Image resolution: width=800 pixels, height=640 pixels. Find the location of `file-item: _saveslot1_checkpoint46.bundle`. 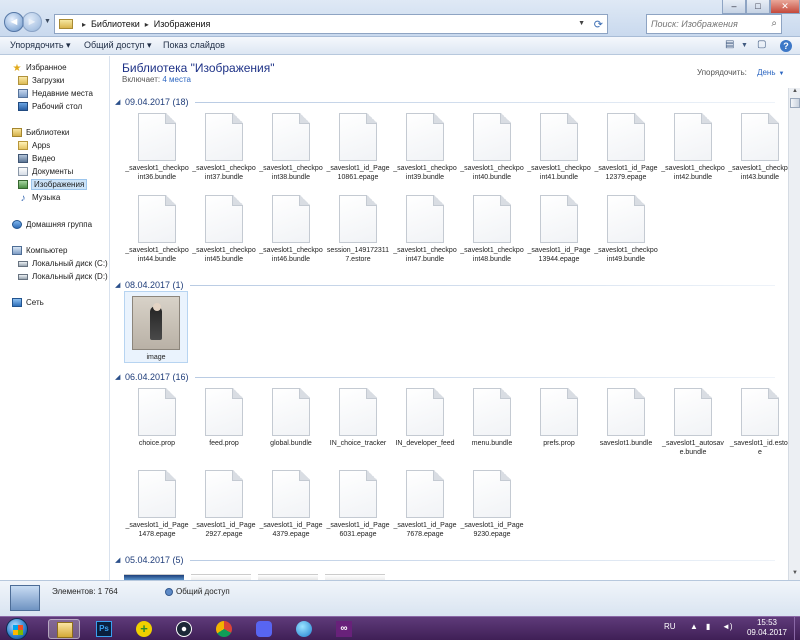

file-item: _saveslot1_checkpoint46.bundle is located at coordinates (291, 232).